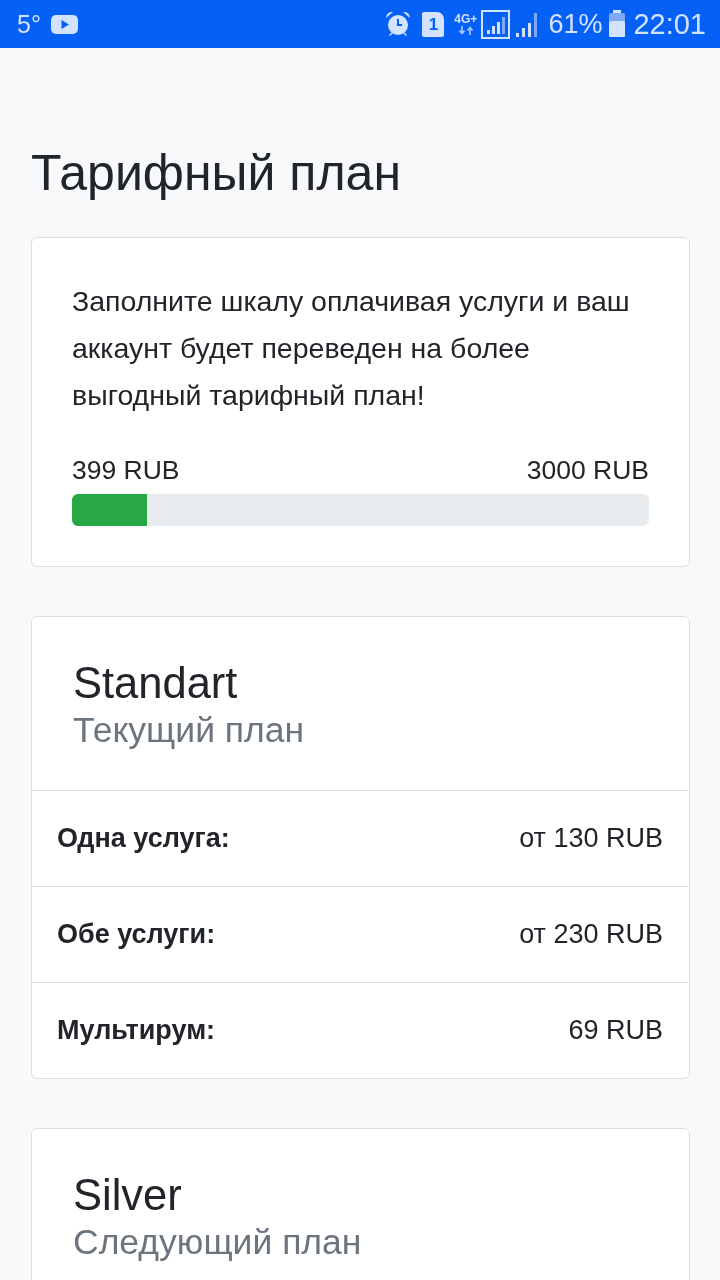  Describe the element at coordinates (136, 934) in the screenshot. I see `price-label: Обе услуги:` at that location.